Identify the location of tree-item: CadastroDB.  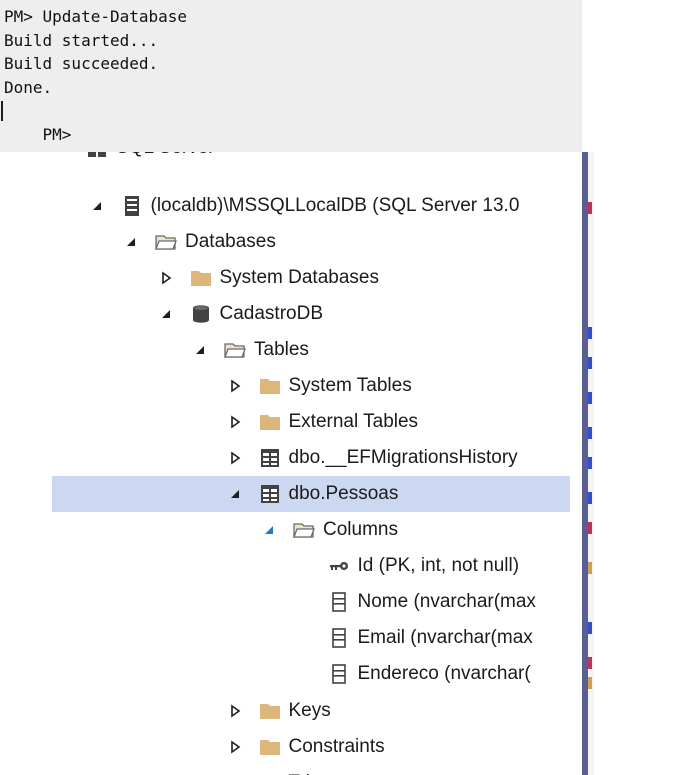
(311, 314).